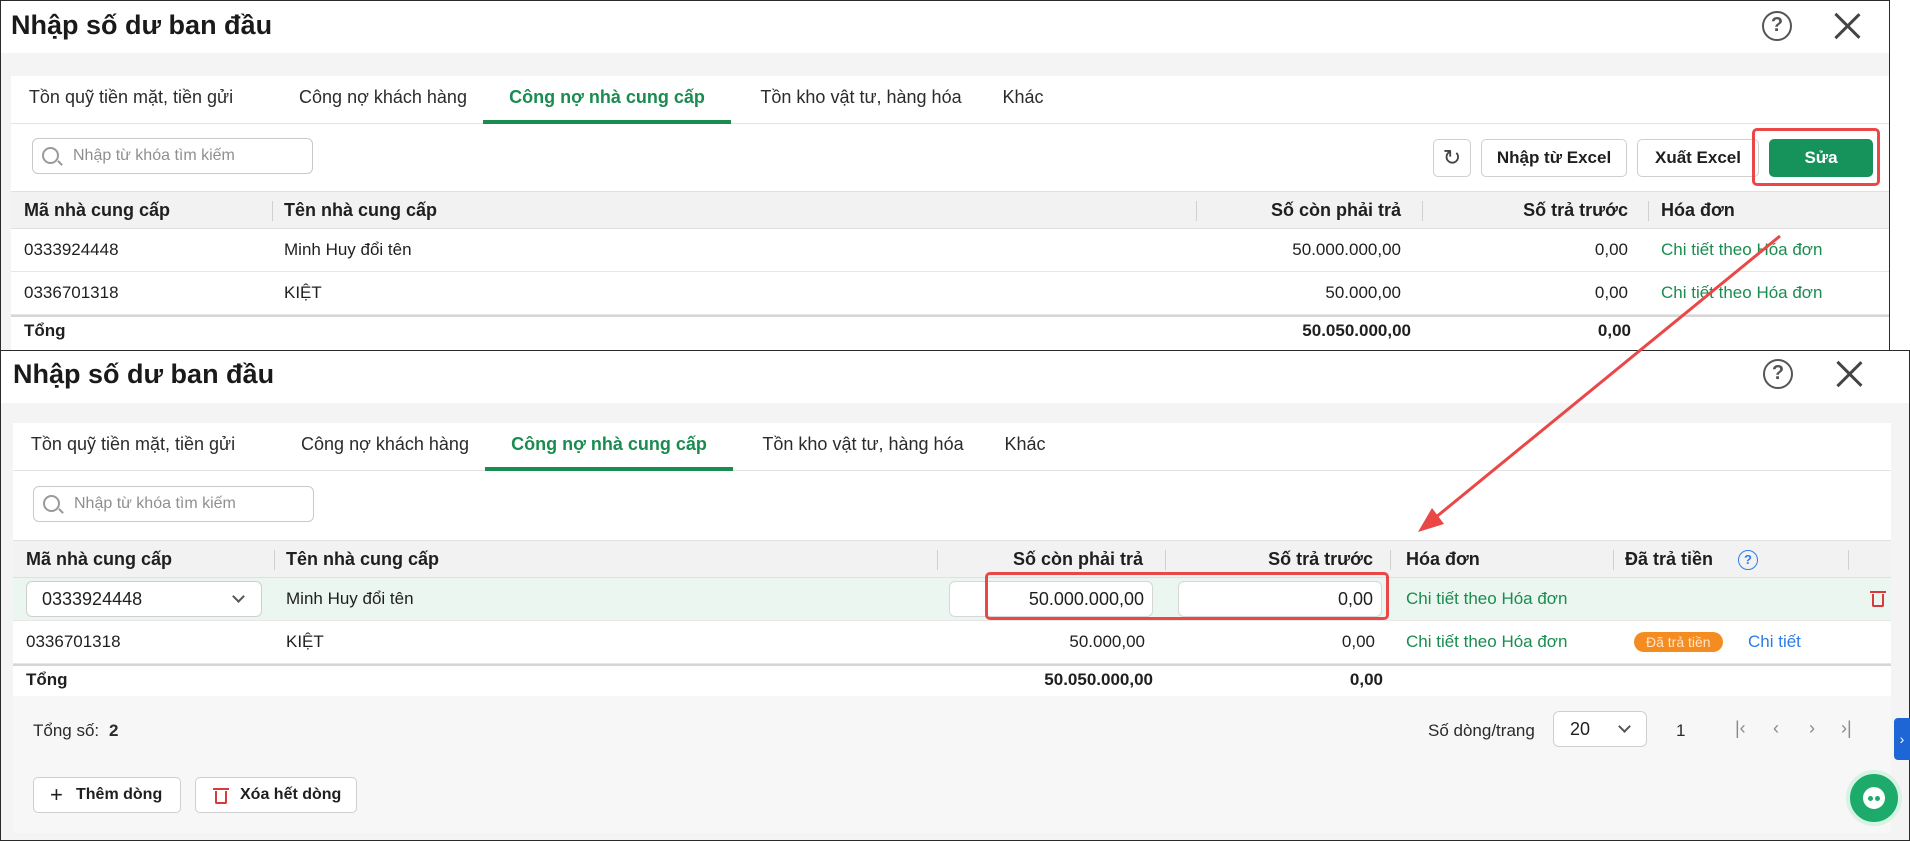 The image size is (1910, 841). What do you see at coordinates (1599, 383) in the screenshot?
I see `annotation-arrow` at bounding box center [1599, 383].